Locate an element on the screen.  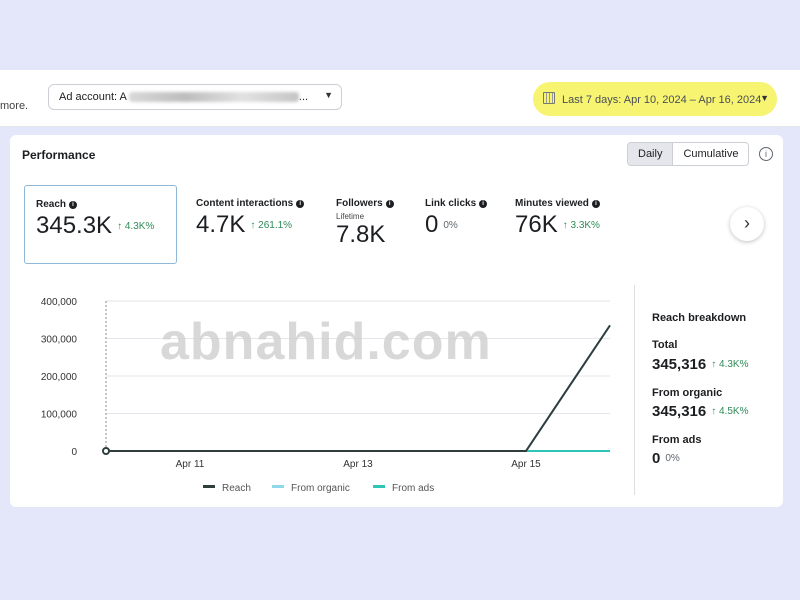
breakdown-total: 345,316 ↑ 4.3K% is located at coordinates (700, 365).